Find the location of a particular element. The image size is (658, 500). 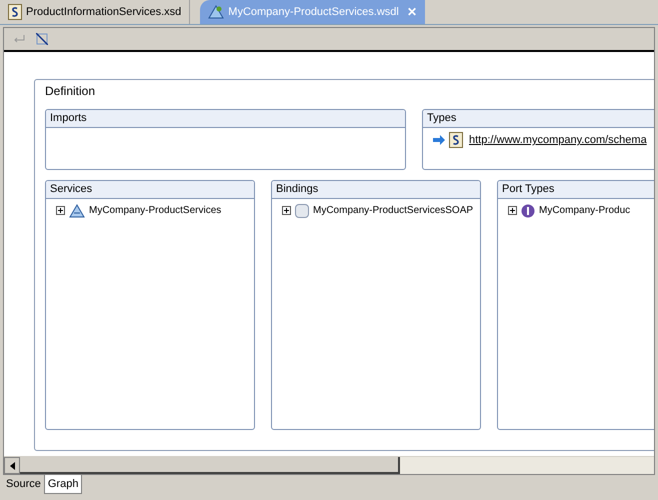

definition-title: Definition is located at coordinates (70, 91).